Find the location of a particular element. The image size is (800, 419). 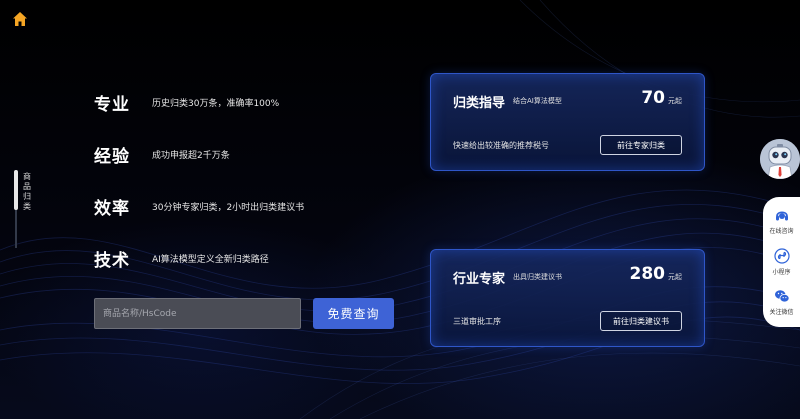

card-subtitle: 出具归类建议书 is located at coordinates (537, 277).